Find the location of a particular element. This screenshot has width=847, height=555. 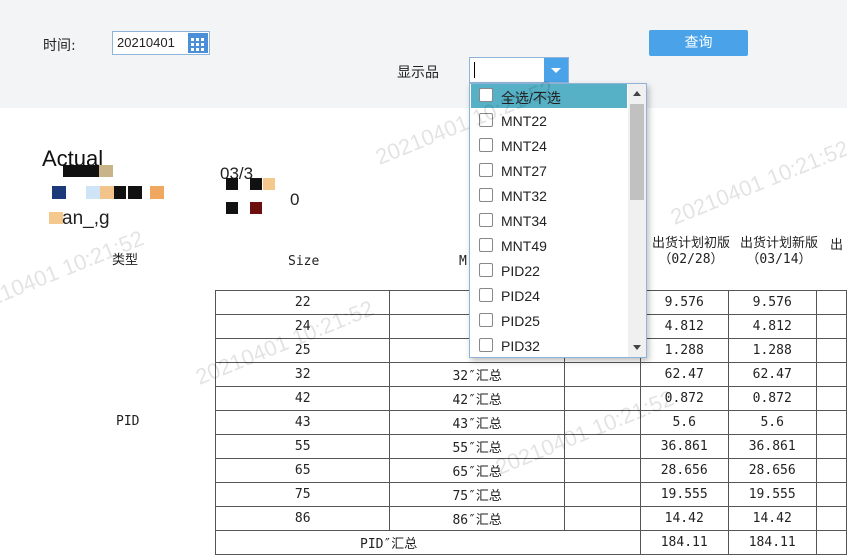

total-initial-cell: 184.11 is located at coordinates (684, 542).